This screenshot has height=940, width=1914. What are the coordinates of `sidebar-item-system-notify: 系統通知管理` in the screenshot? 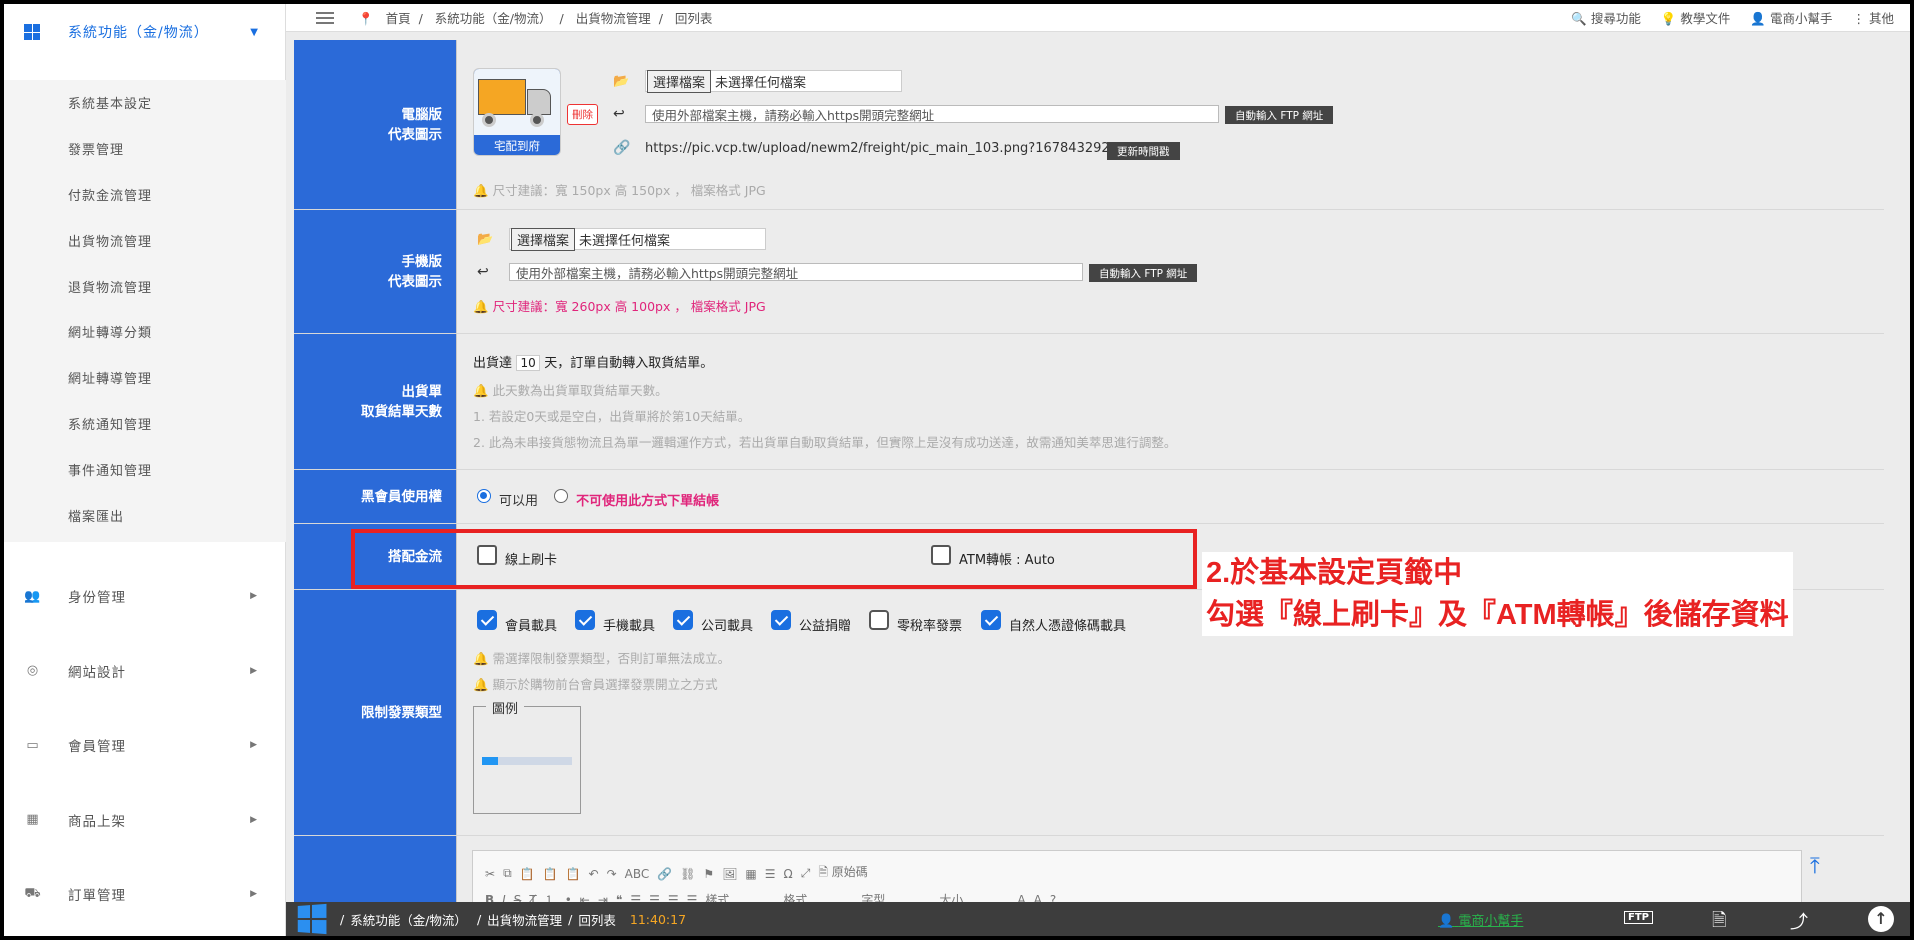 It's located at (145, 424).